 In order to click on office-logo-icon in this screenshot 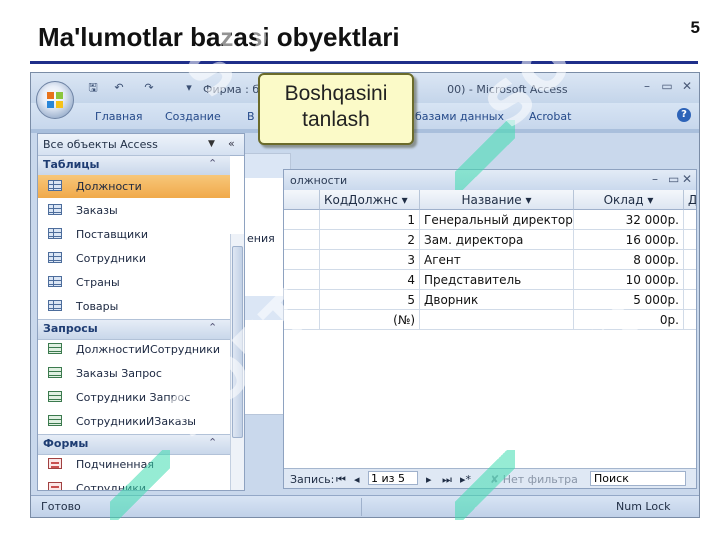, I will do `click(55, 100)`.